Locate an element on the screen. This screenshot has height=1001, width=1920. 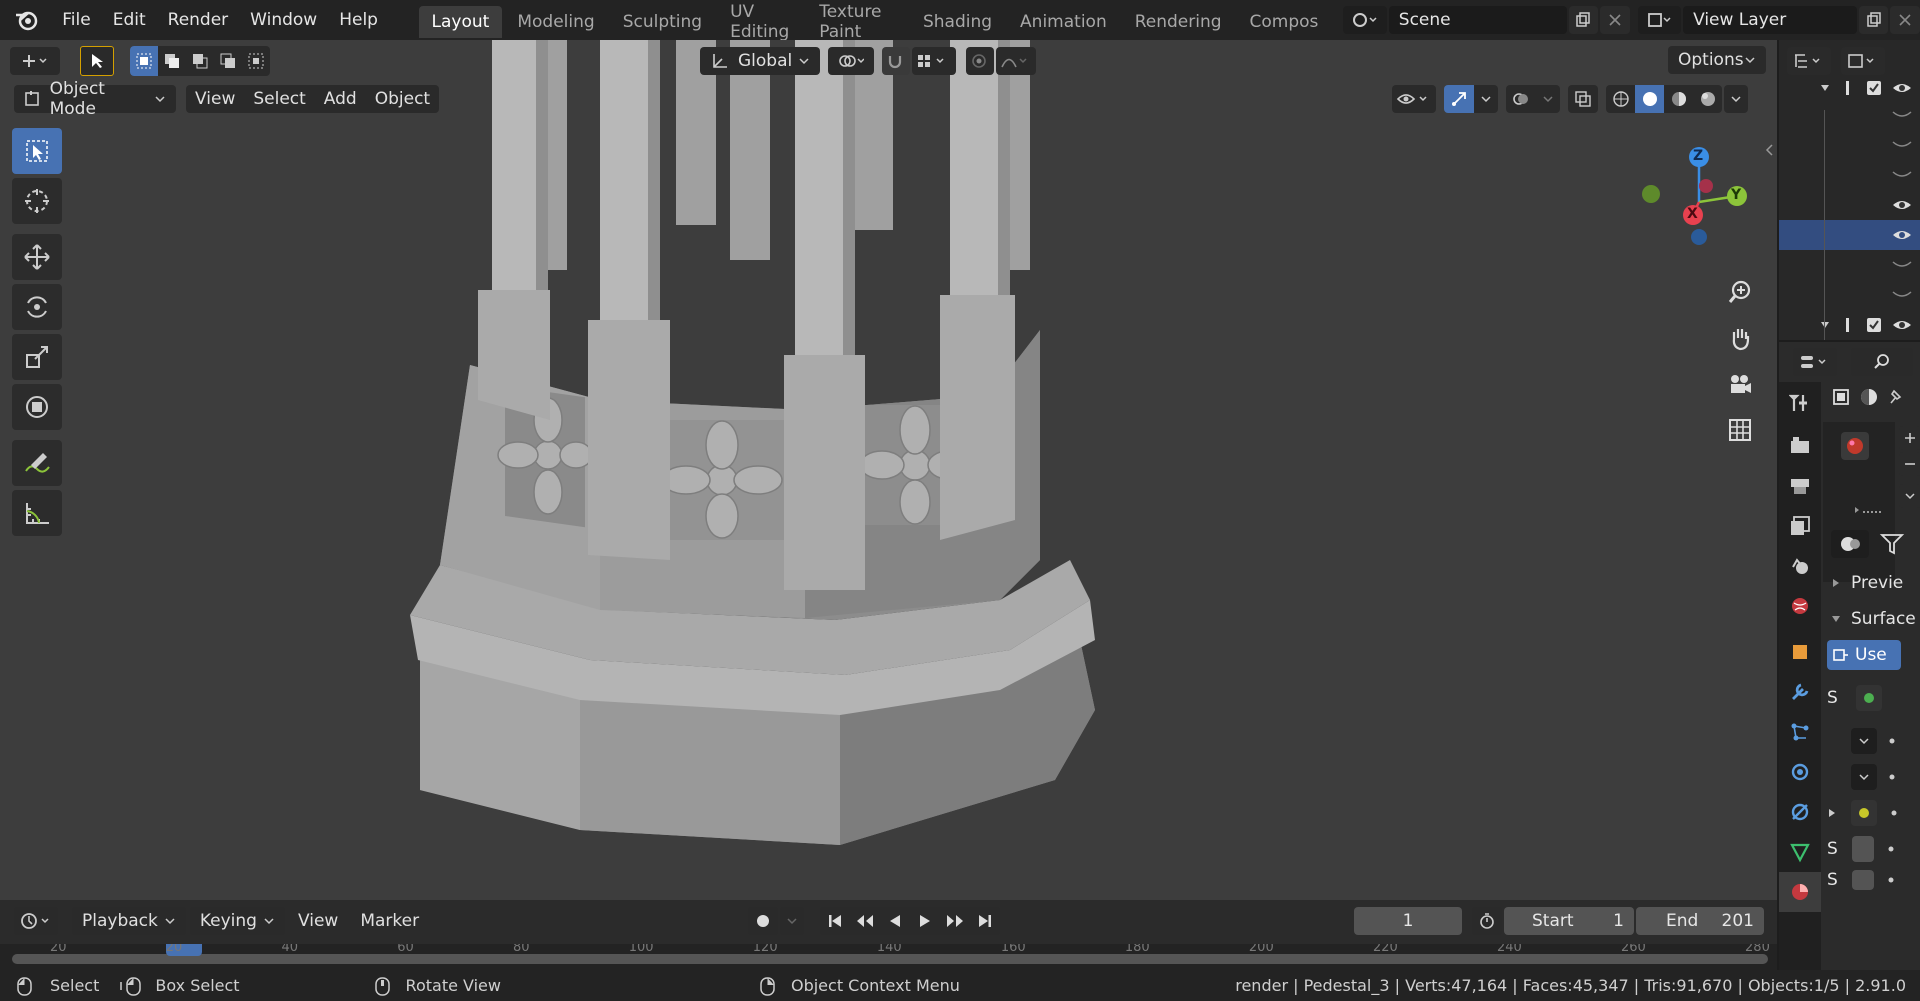
tab-sculpting: Sculpting is located at coordinates (662, 22).